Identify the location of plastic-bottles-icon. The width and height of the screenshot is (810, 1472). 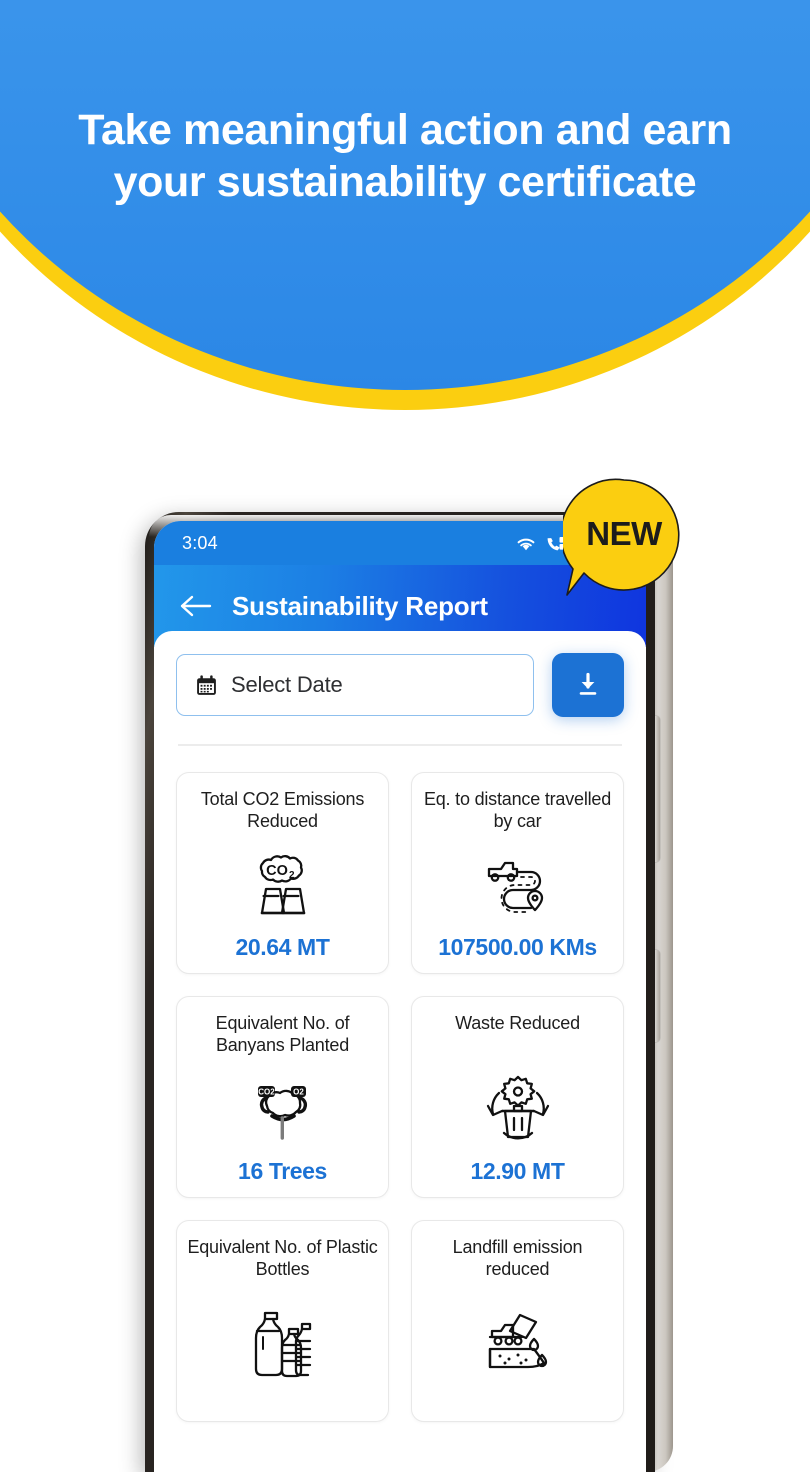
(282, 1344).